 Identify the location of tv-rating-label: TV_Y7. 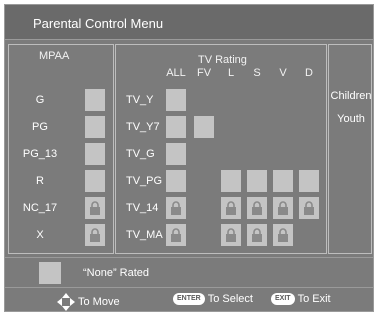
(143, 127).